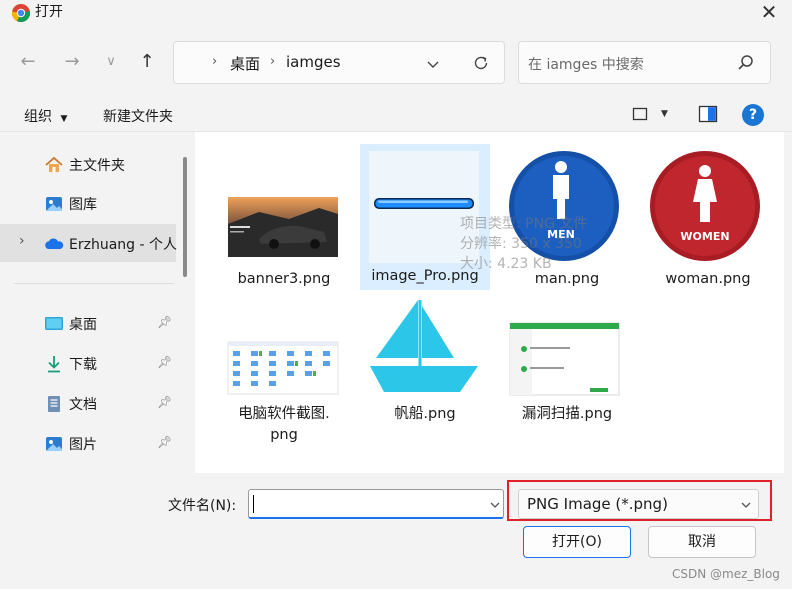  What do you see at coordinates (376, 504) in the screenshot?
I see `filename-input` at bounding box center [376, 504].